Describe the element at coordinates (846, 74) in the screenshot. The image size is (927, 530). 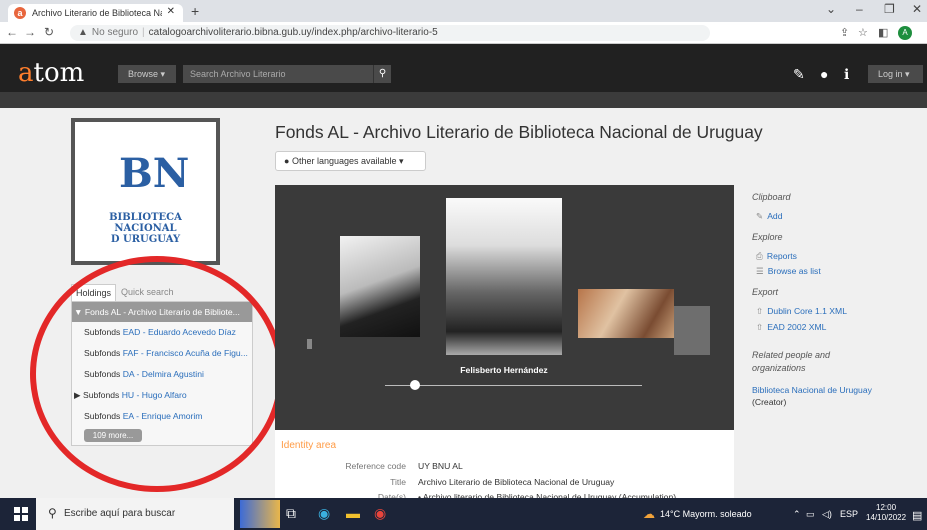
I see `info-icon: ℹ` at that location.